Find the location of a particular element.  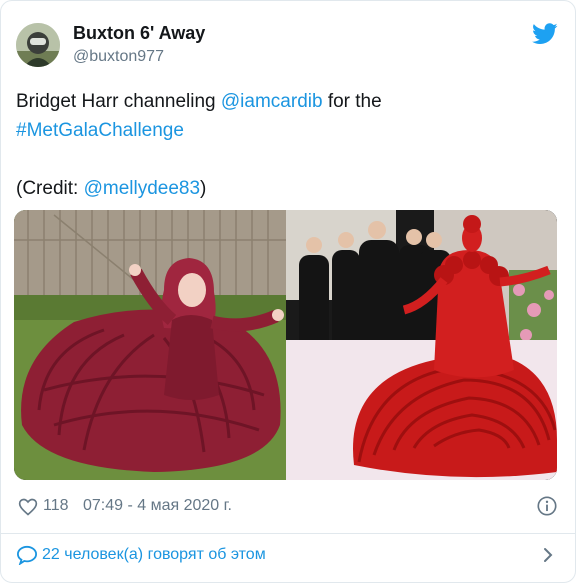

credit-suffix: ) is located at coordinates (203, 188).